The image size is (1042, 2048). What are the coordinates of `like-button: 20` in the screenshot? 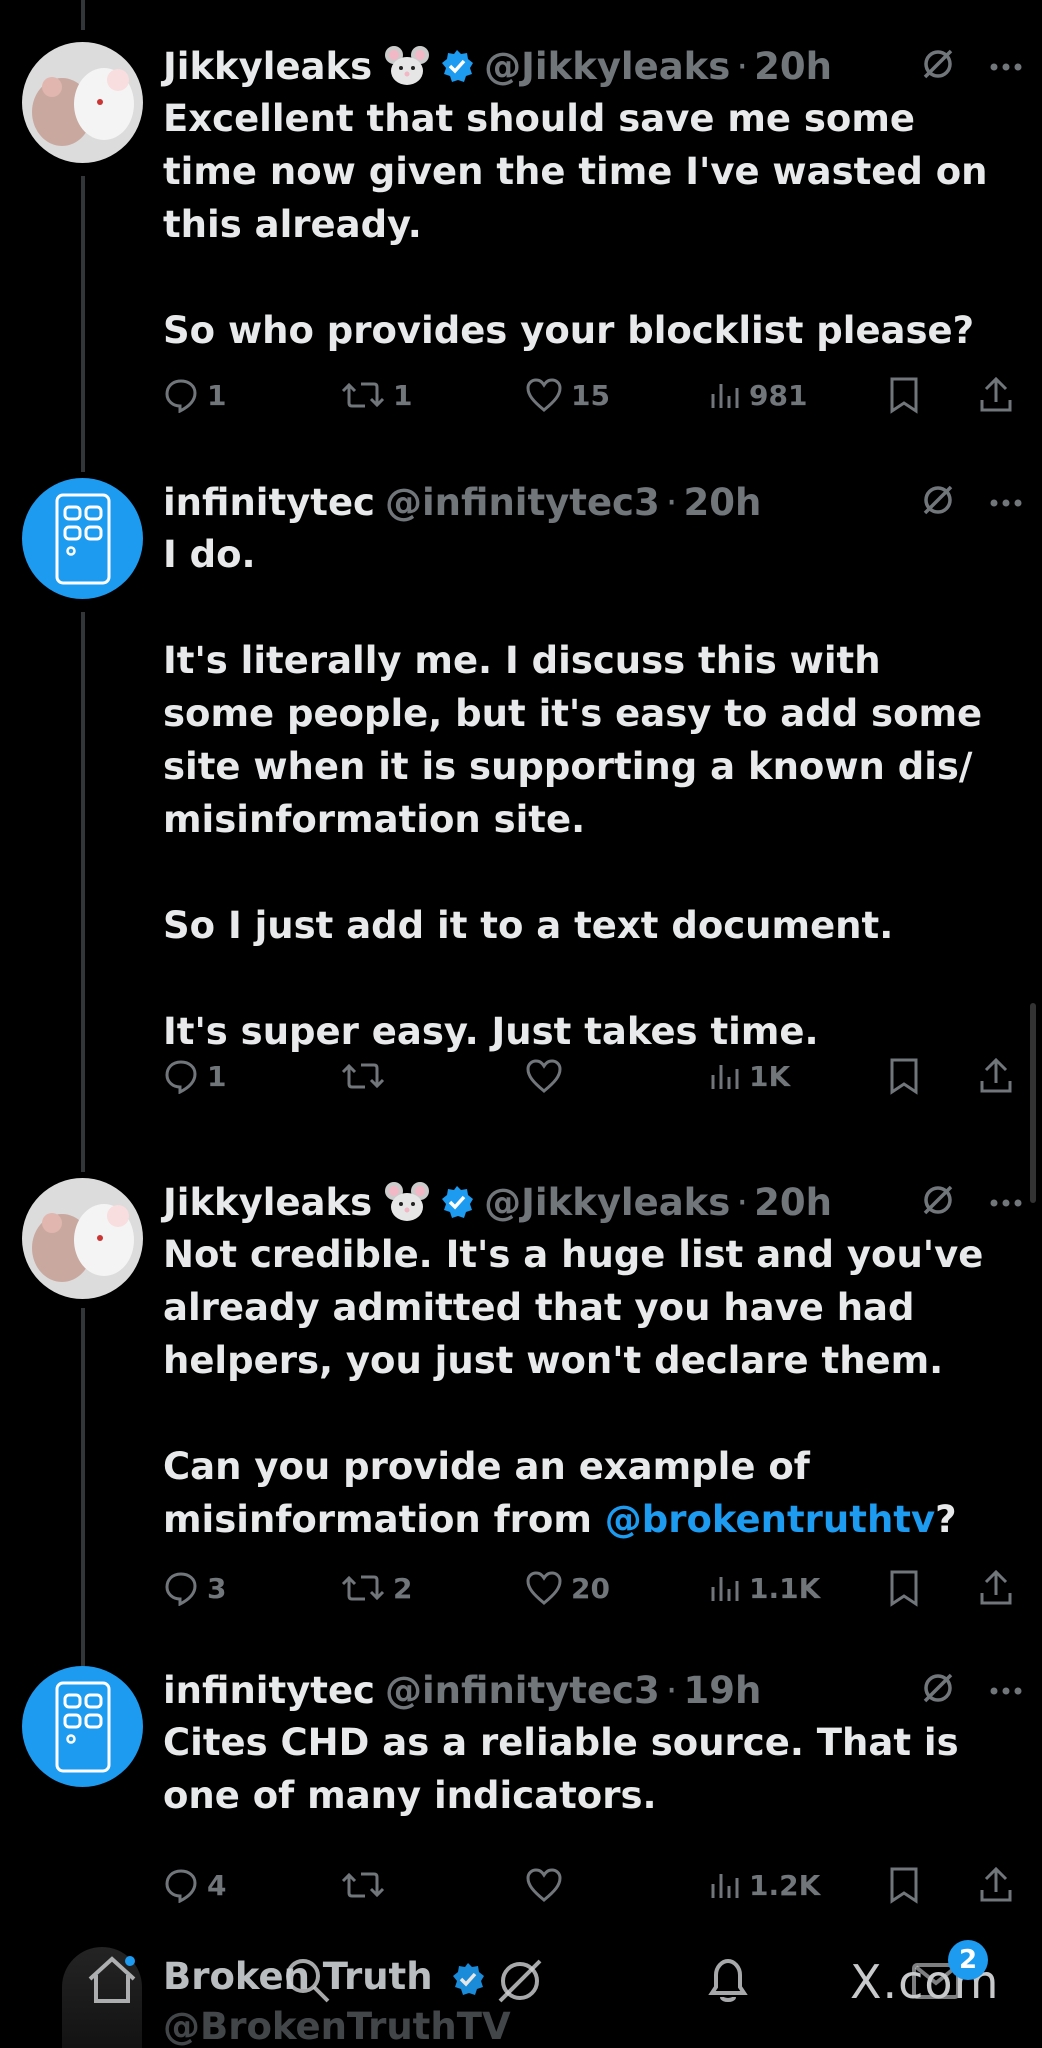 It's located at (567, 1588).